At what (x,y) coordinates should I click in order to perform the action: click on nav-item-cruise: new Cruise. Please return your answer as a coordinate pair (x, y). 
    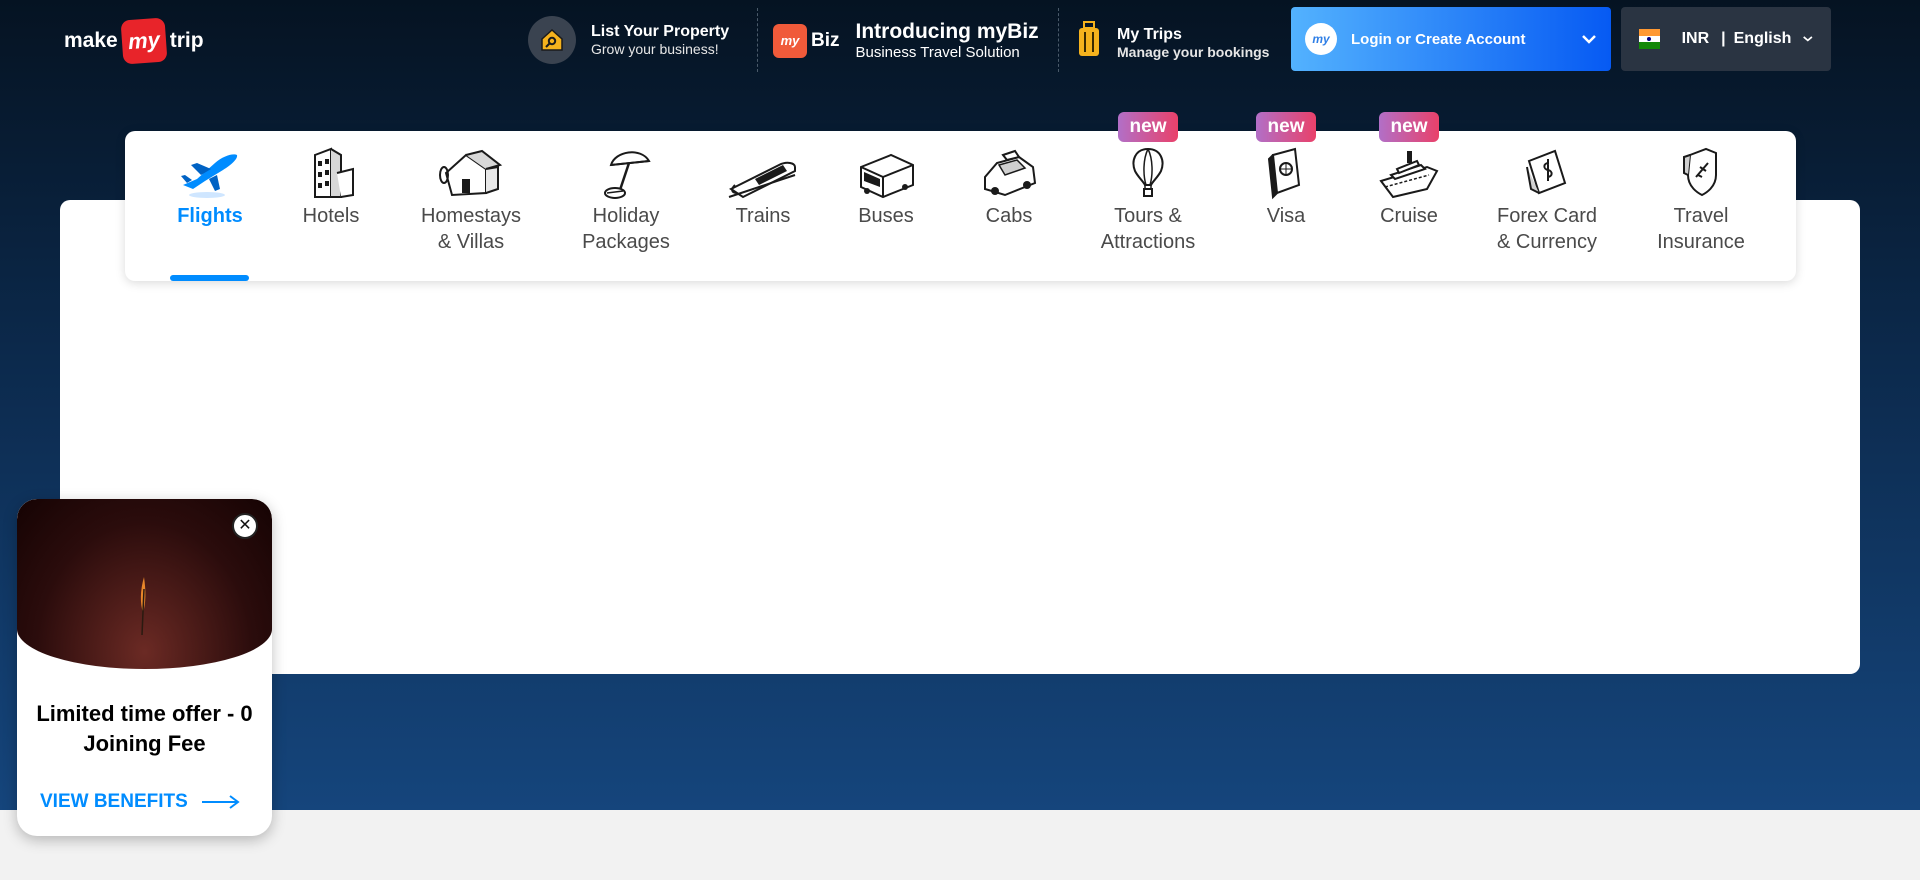
    Looking at the image, I should click on (1409, 196).